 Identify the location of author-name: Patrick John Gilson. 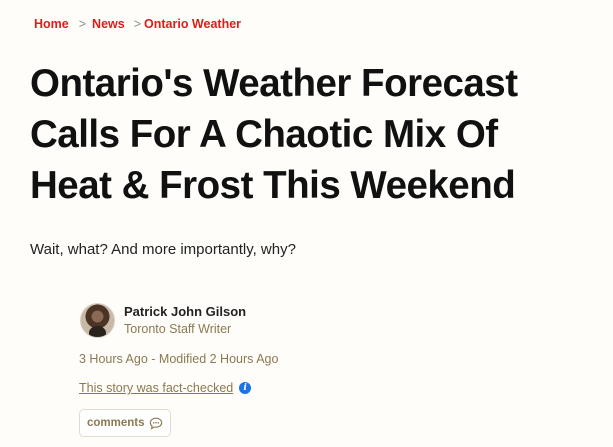
(185, 312).